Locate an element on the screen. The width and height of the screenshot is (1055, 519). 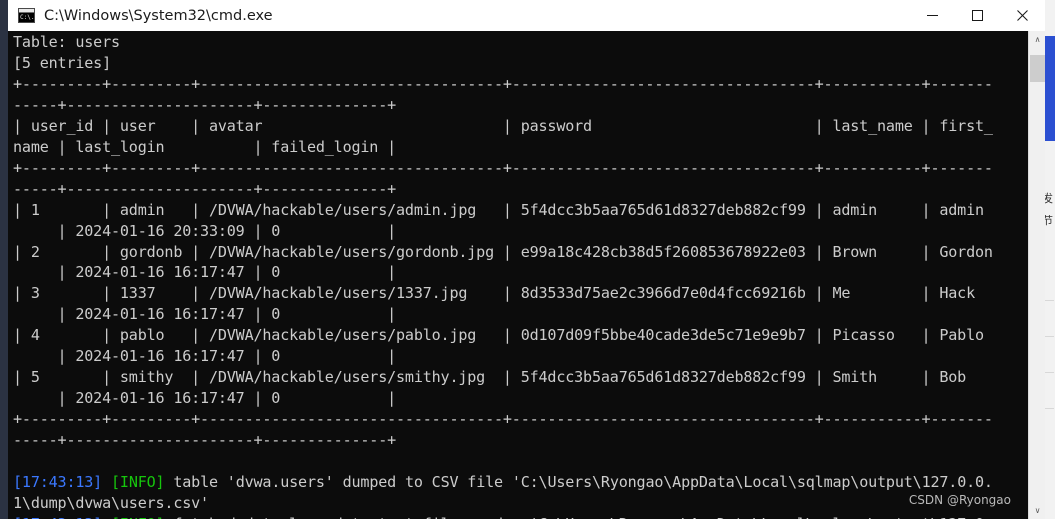
window-title: C:\Windows\System32\cmd.exe is located at coordinates (158, 15).